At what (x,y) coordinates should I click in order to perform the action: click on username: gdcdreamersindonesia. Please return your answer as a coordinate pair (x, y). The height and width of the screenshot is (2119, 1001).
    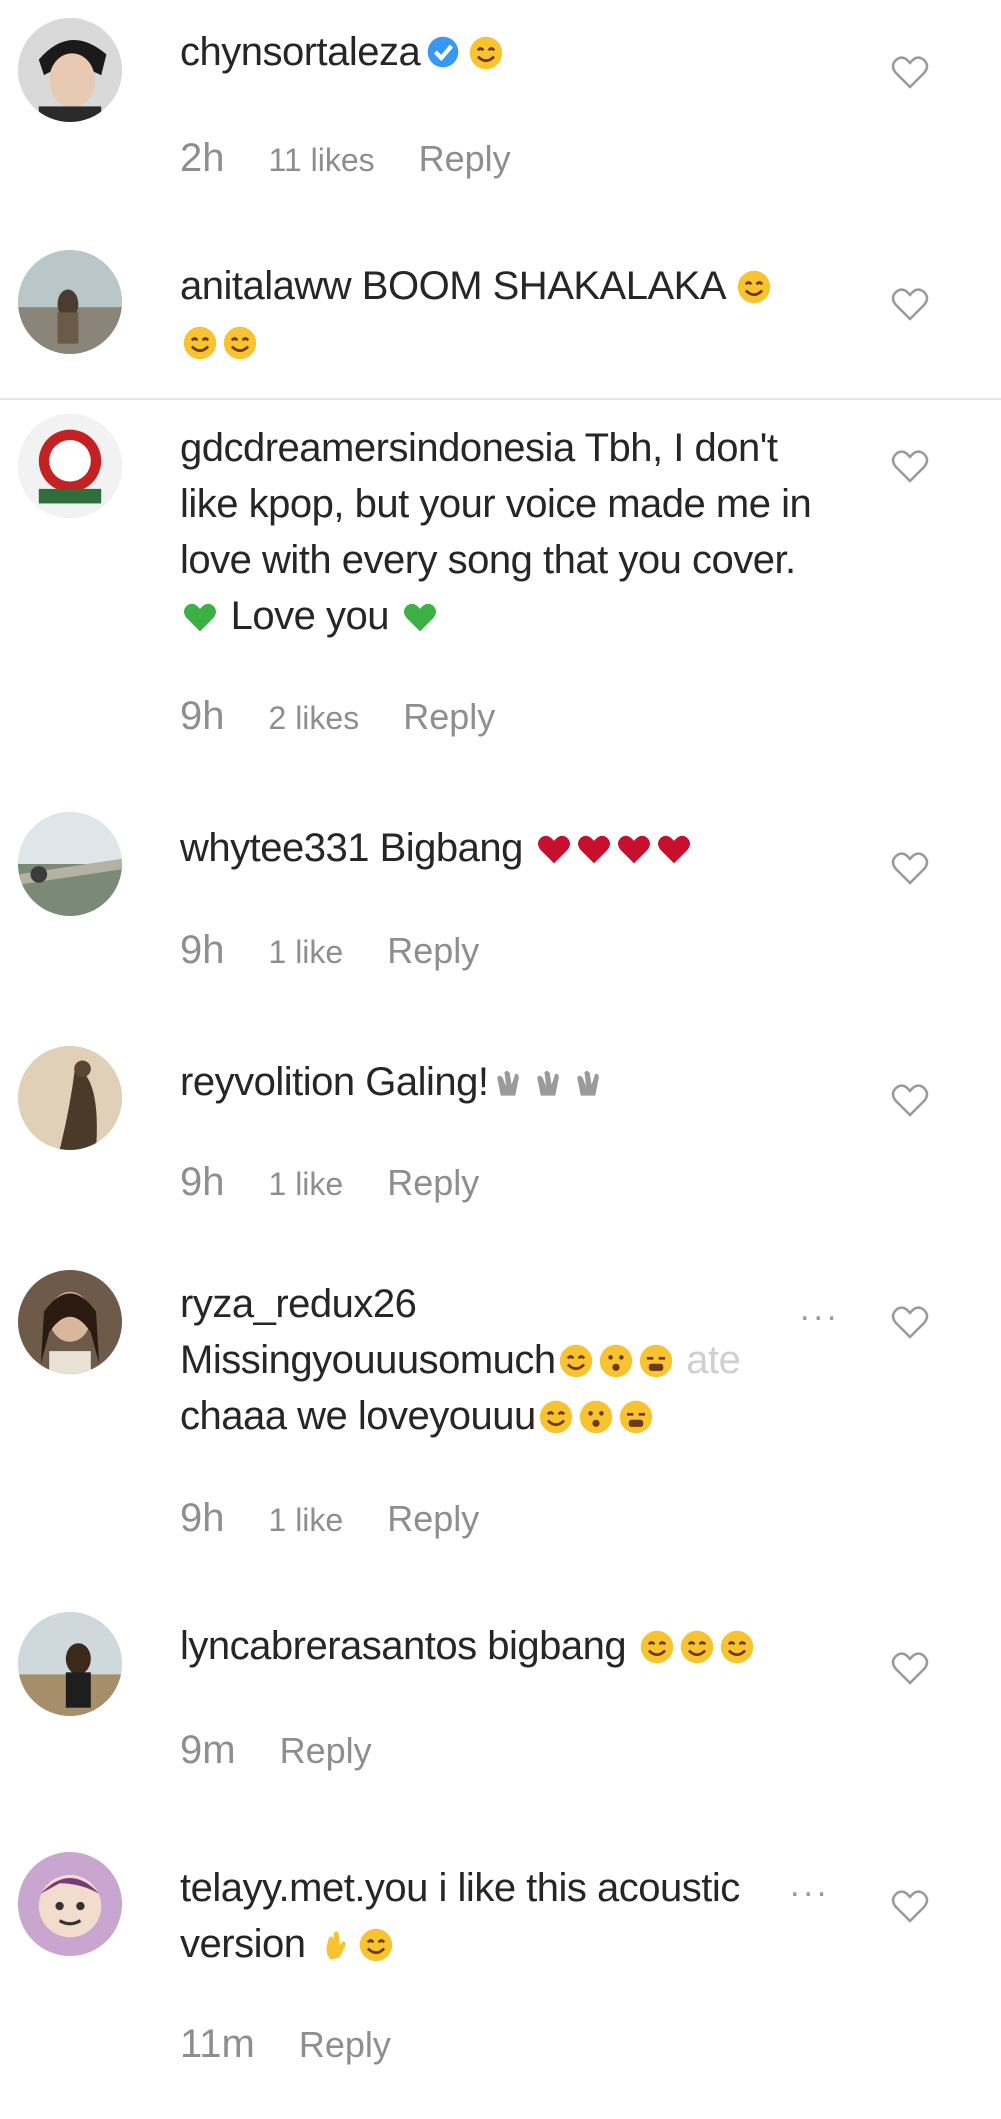
    Looking at the image, I should click on (377, 448).